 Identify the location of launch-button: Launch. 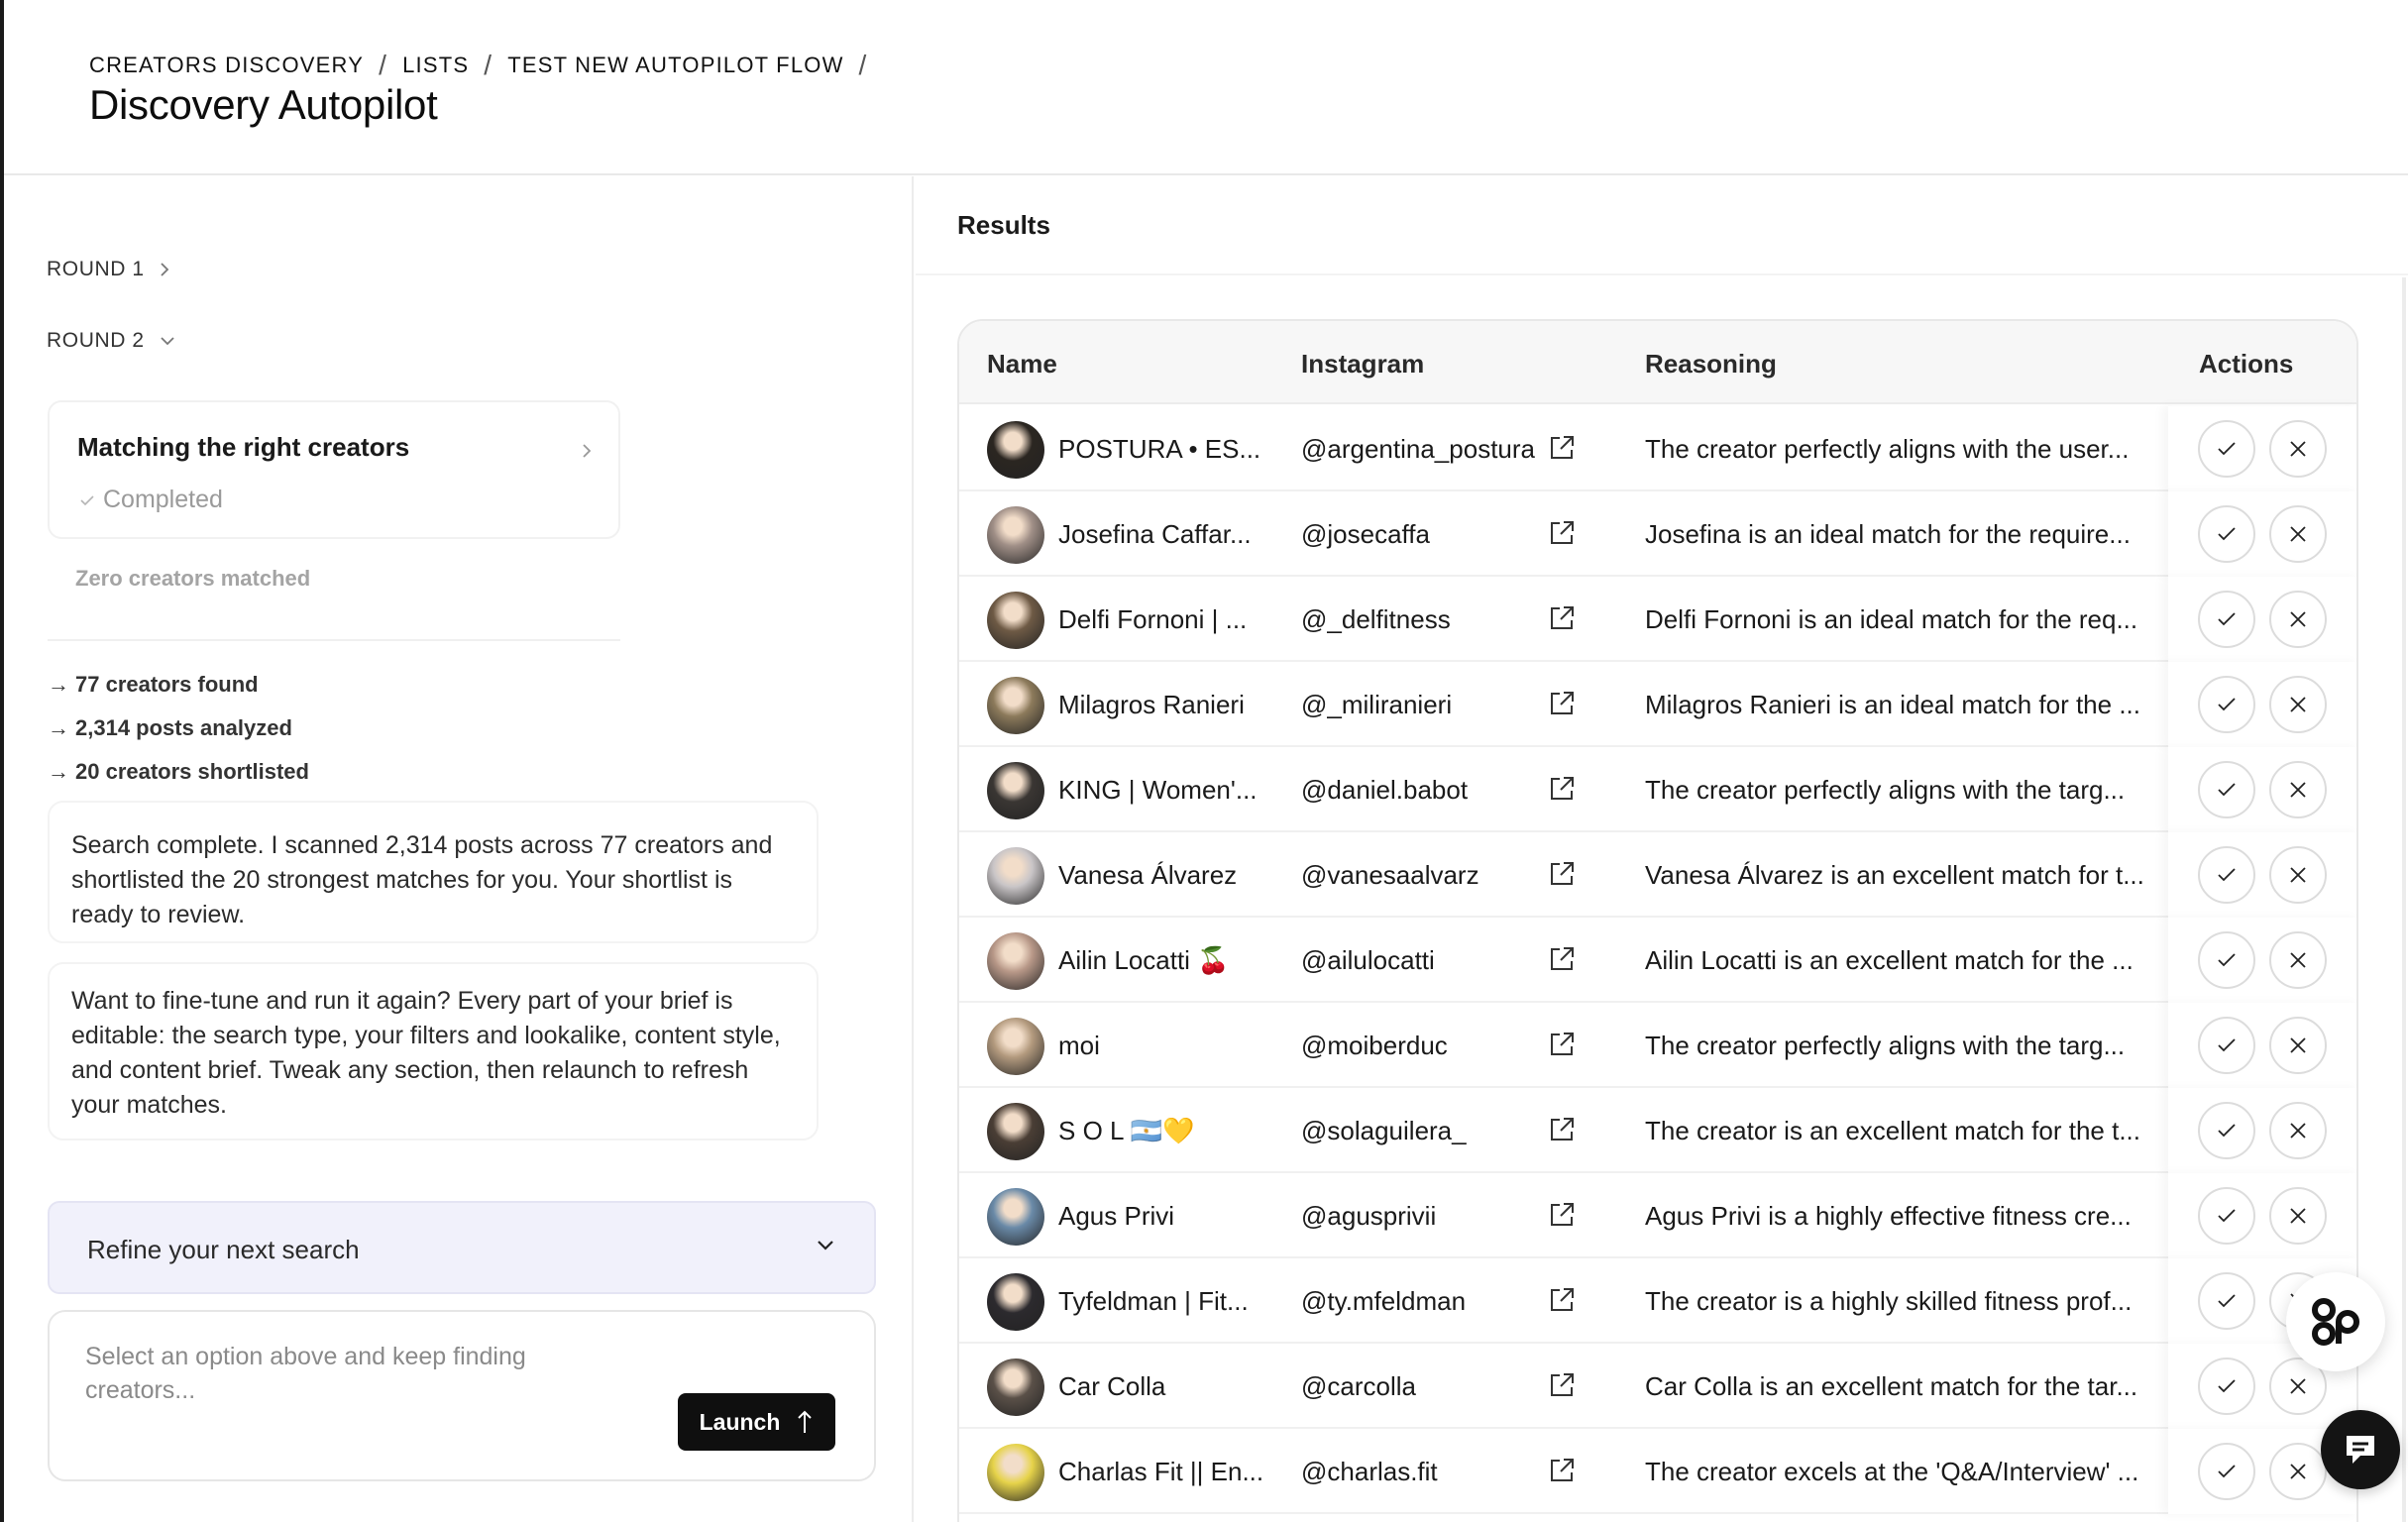
(756, 1422).